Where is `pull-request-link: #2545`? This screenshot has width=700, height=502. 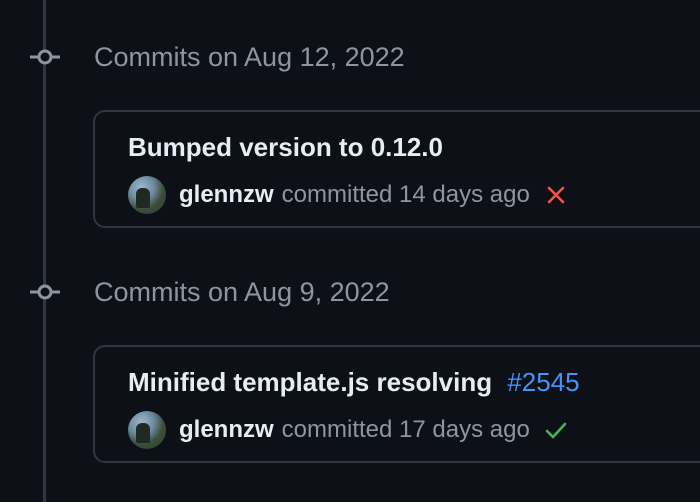
pull-request-link: #2545 is located at coordinates (543, 382).